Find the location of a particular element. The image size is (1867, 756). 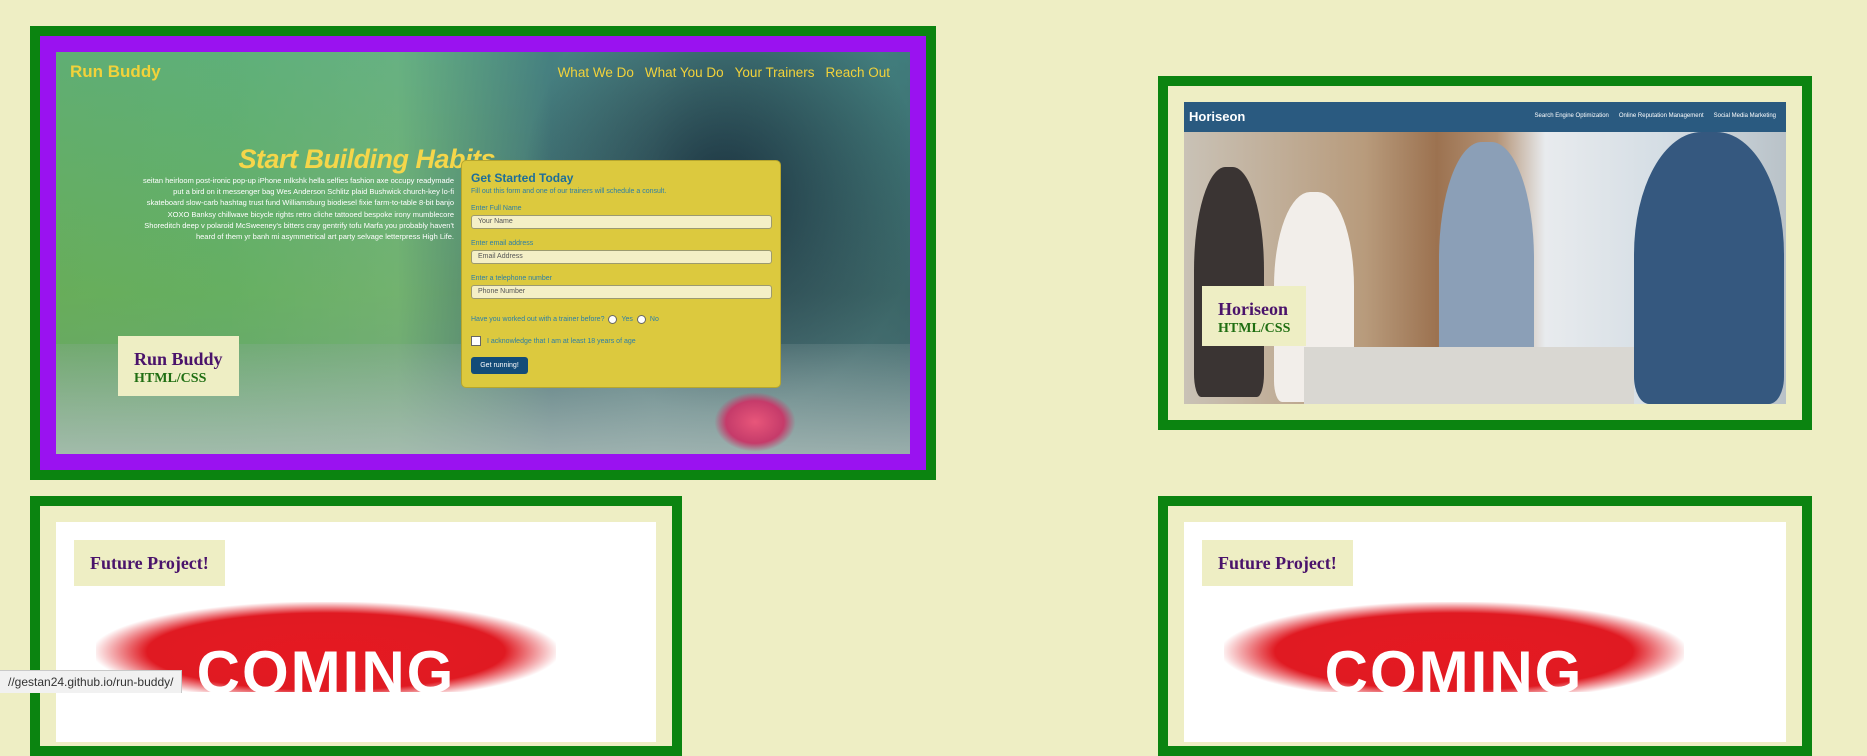

link-status-bar: //gestan24.github.io/run-buddy/ is located at coordinates (91, 681).